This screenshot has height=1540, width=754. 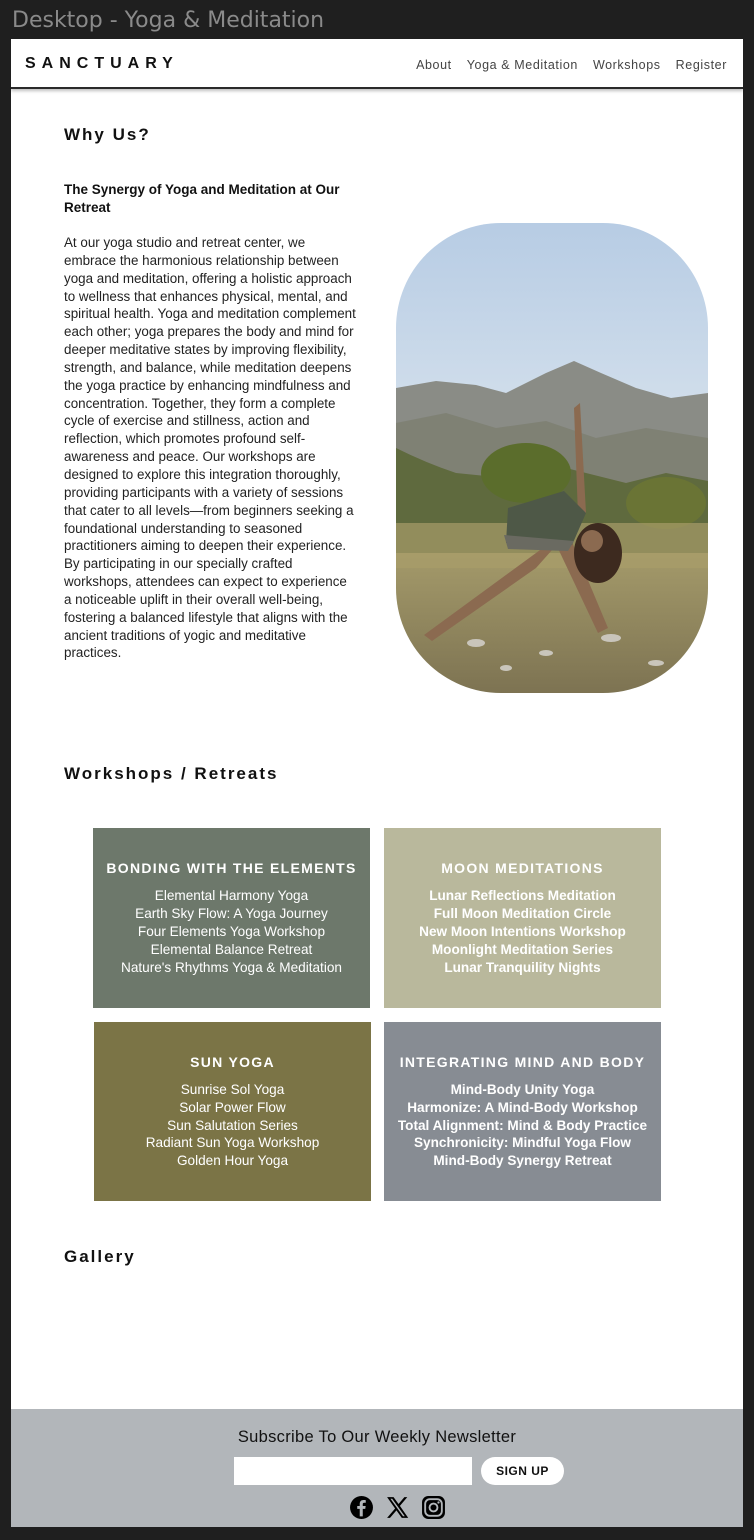 I want to click on frame-label: Desktop - Yoga & Meditation, so click(x=168, y=20).